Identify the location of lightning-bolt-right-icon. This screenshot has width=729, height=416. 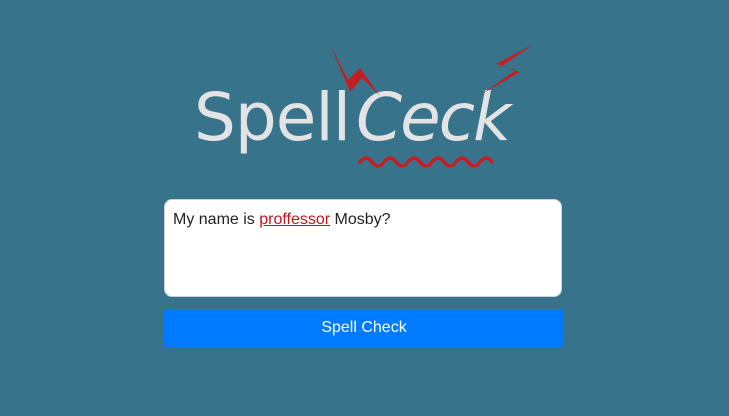
(508, 69).